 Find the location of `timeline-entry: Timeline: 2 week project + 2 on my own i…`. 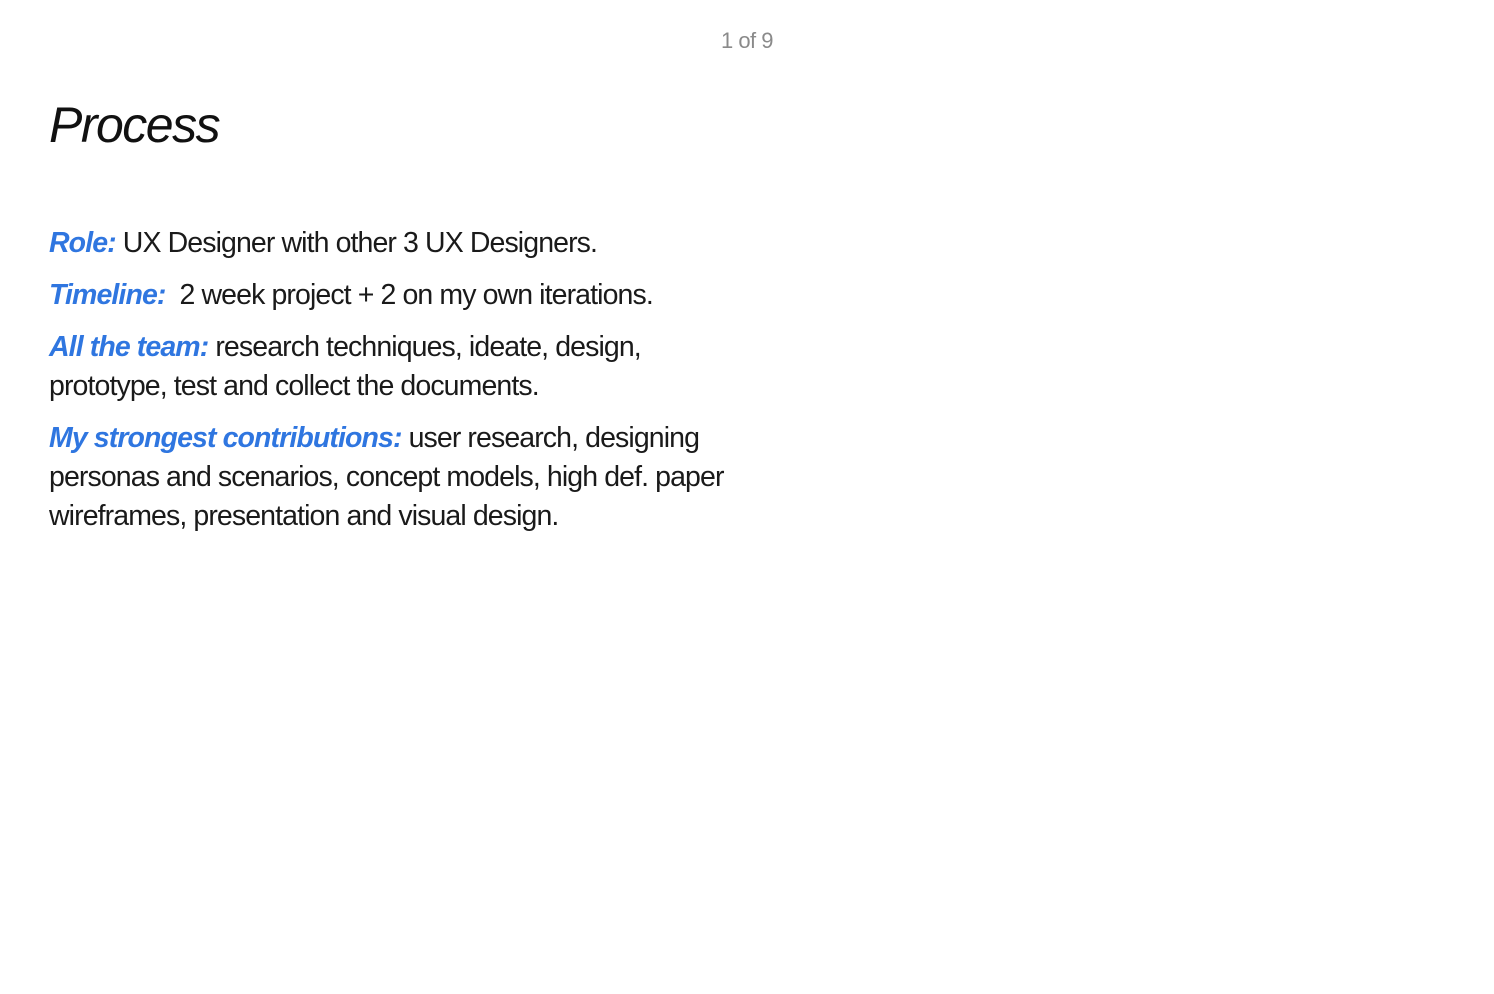

timeline-entry: Timeline: 2 week project + 2 on my own i… is located at coordinates (394, 295).